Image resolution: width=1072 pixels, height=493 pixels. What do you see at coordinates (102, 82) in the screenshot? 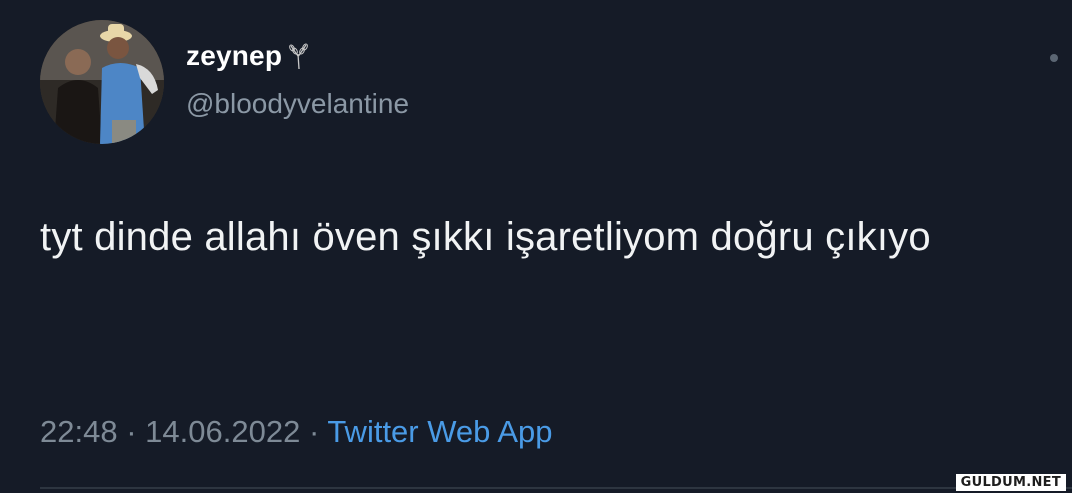
I see `avatar` at bounding box center [102, 82].